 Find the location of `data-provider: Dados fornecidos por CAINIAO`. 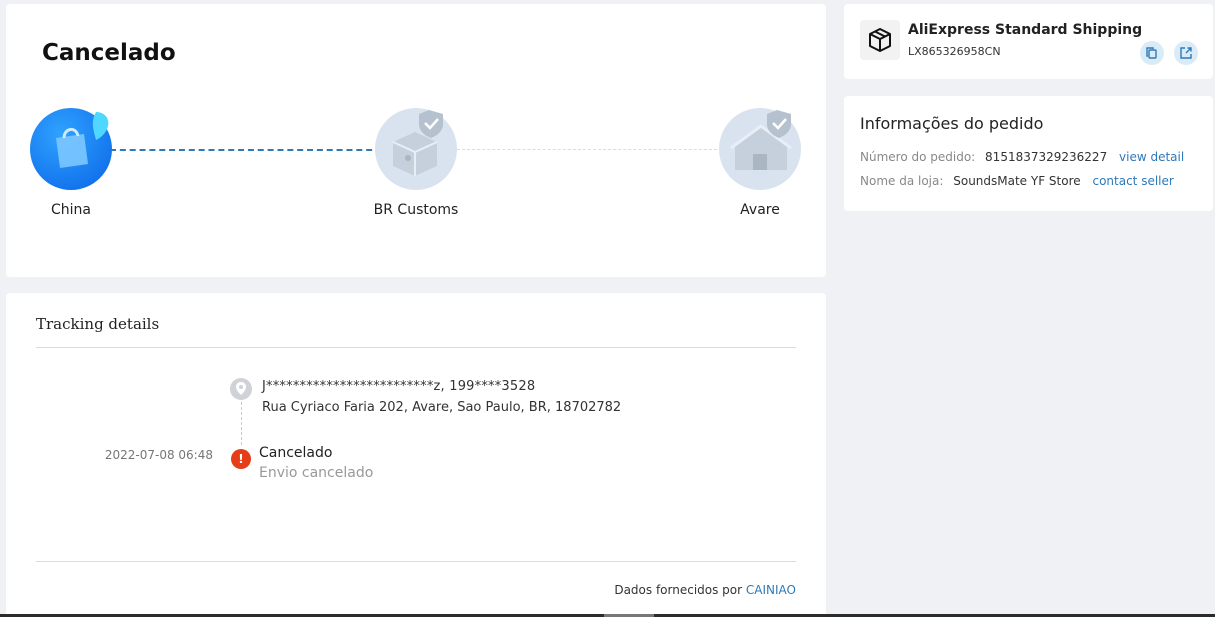

data-provider: Dados fornecidos por CAINIAO is located at coordinates (705, 590).